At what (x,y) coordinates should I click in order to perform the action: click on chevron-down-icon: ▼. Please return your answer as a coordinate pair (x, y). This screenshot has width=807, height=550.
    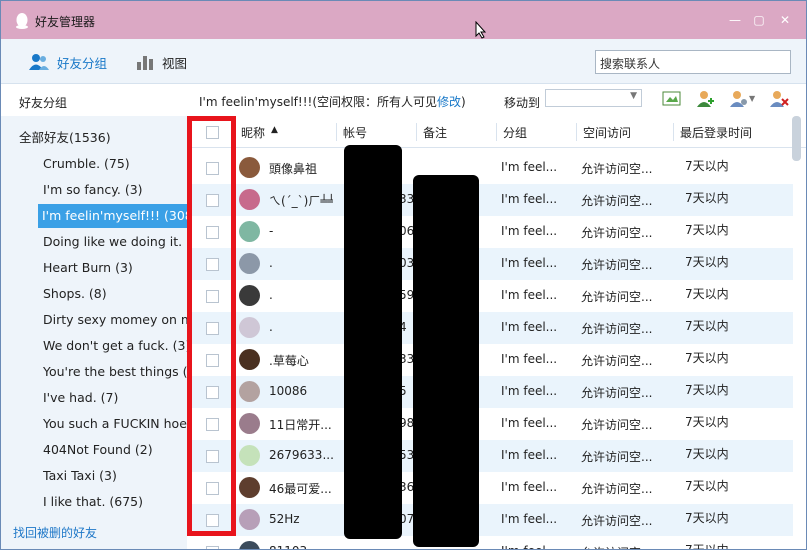
    Looking at the image, I should click on (633, 96).